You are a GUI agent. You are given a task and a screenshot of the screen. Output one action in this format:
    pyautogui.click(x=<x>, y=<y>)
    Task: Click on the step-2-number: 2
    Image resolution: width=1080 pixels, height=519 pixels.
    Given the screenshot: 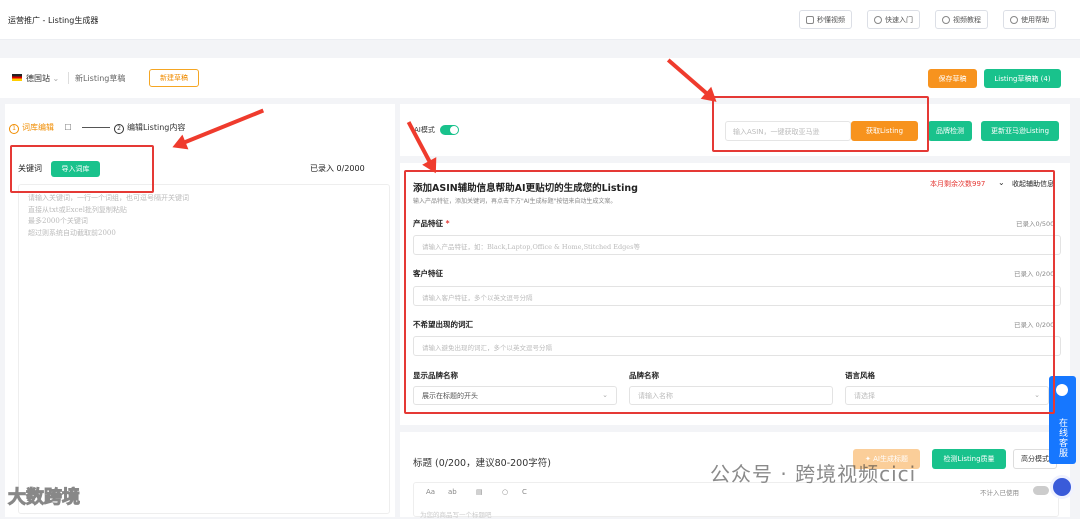 What is the action you would take?
    pyautogui.click(x=119, y=129)
    